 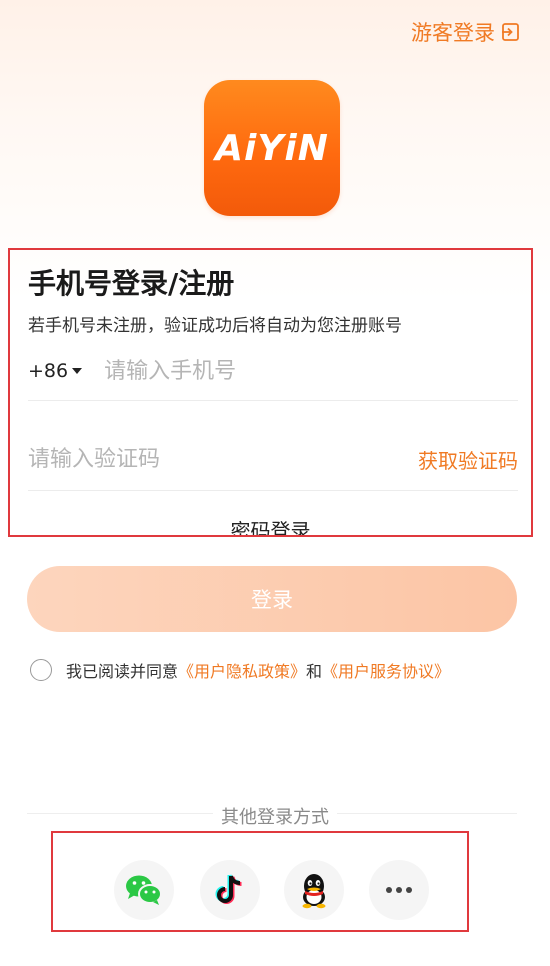 I want to click on agreement-prefix: 我已阅读并同意, so click(x=122, y=671).